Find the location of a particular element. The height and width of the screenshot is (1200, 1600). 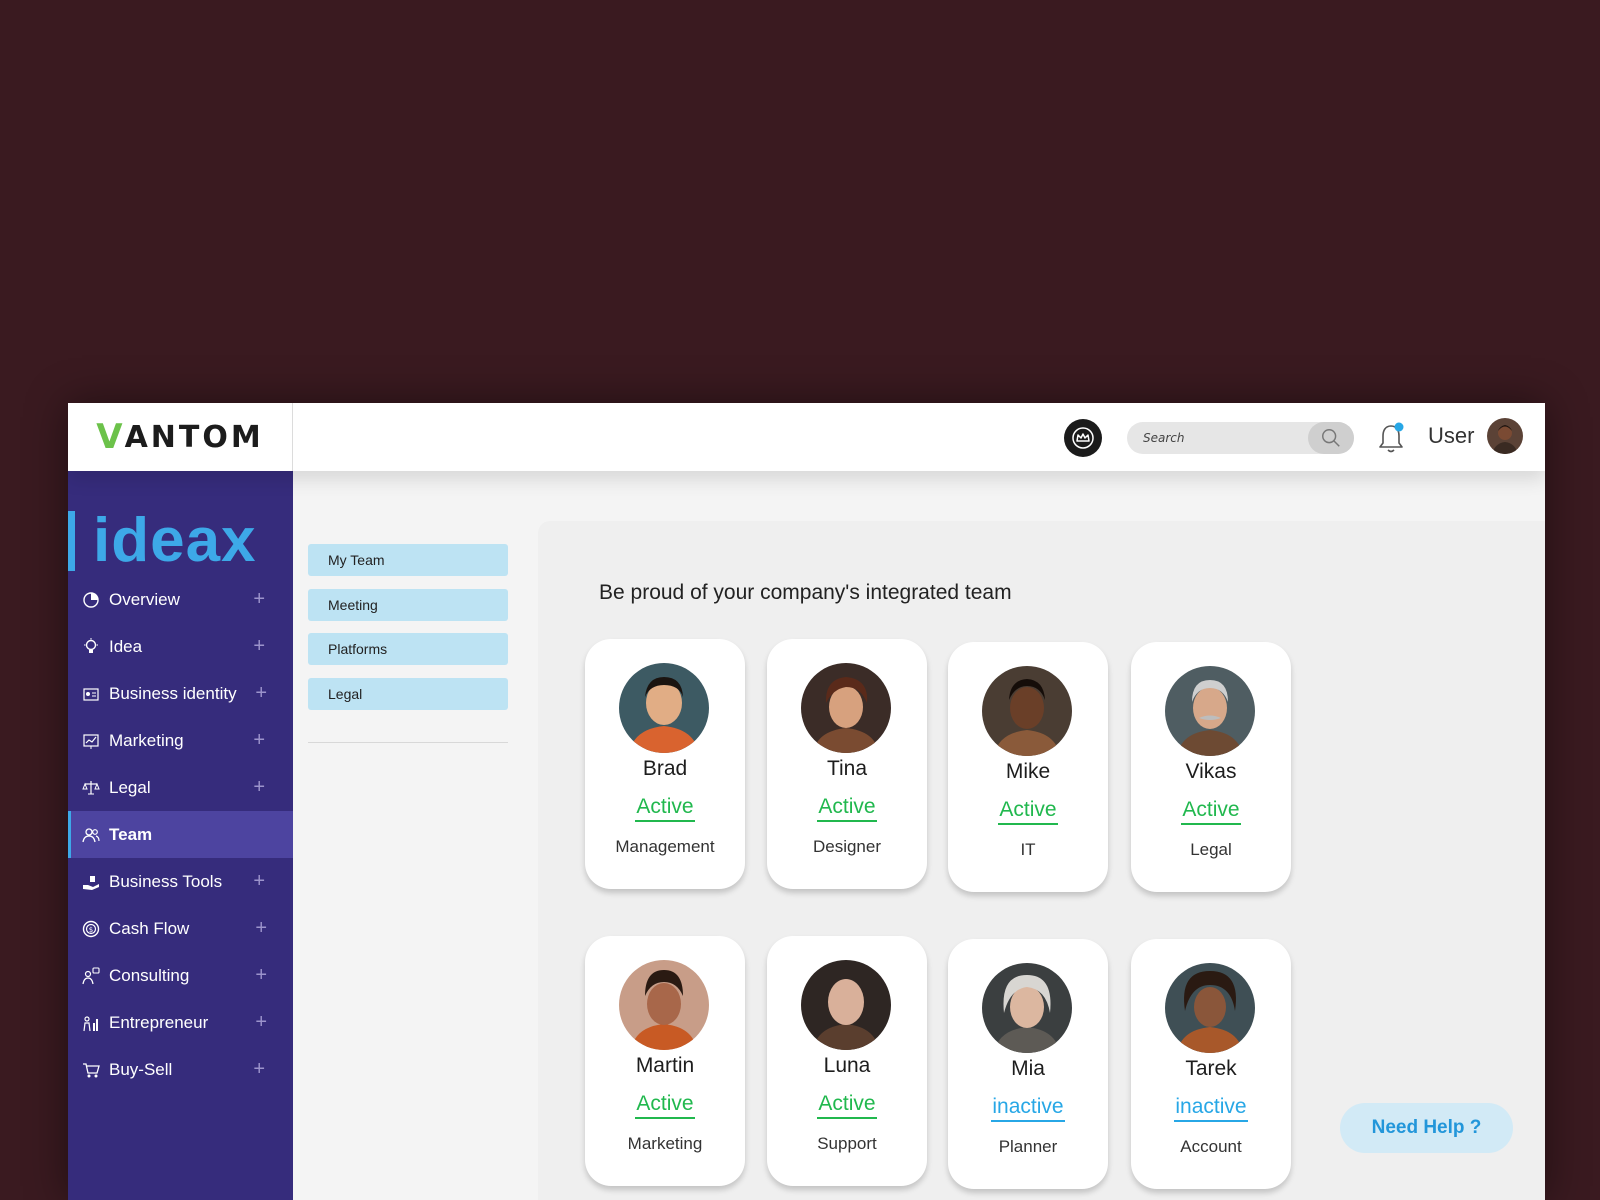

search-input is located at coordinates (1223, 438).